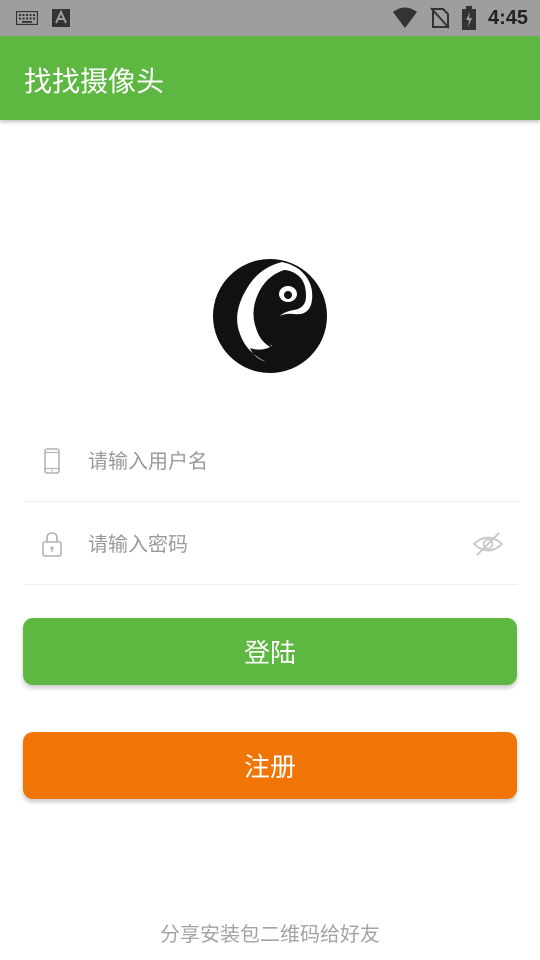 This screenshot has height=960, width=540. I want to click on password-field-row, so click(271, 544).